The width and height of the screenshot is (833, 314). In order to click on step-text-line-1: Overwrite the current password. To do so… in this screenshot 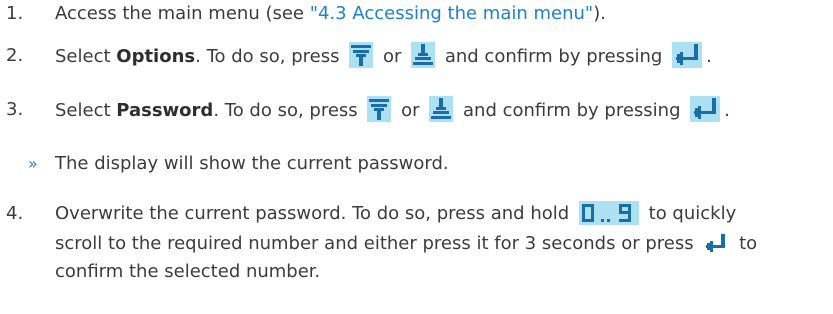, I will do `click(439, 214)`.